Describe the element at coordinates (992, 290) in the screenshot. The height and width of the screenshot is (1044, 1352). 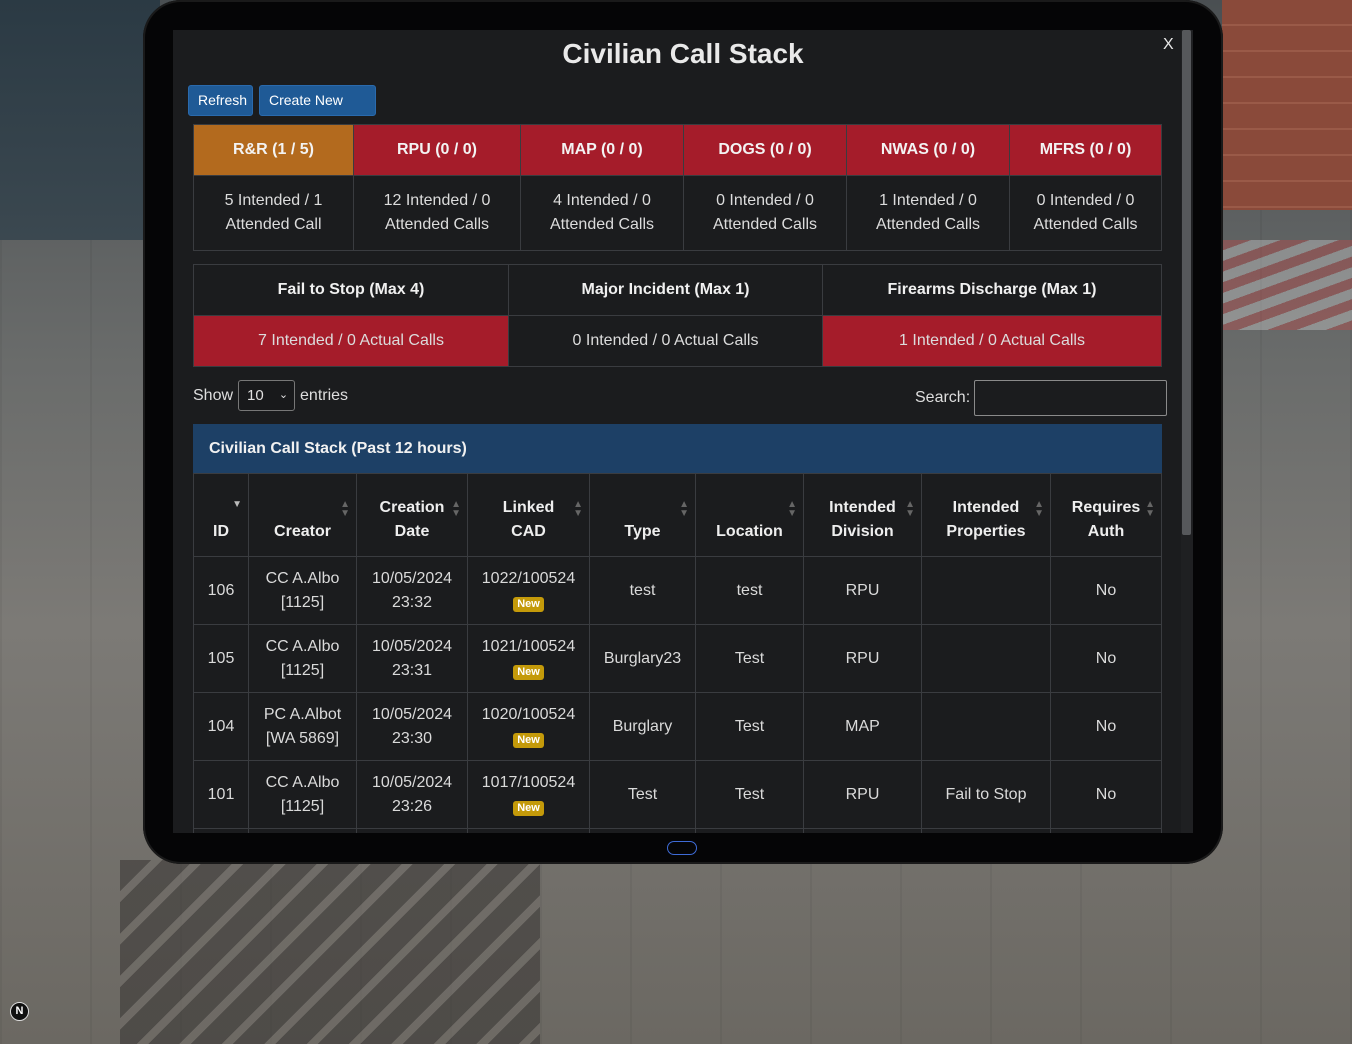
I see `limit-header-firearms-discharge: Firearms Discharge (Max 1)` at that location.